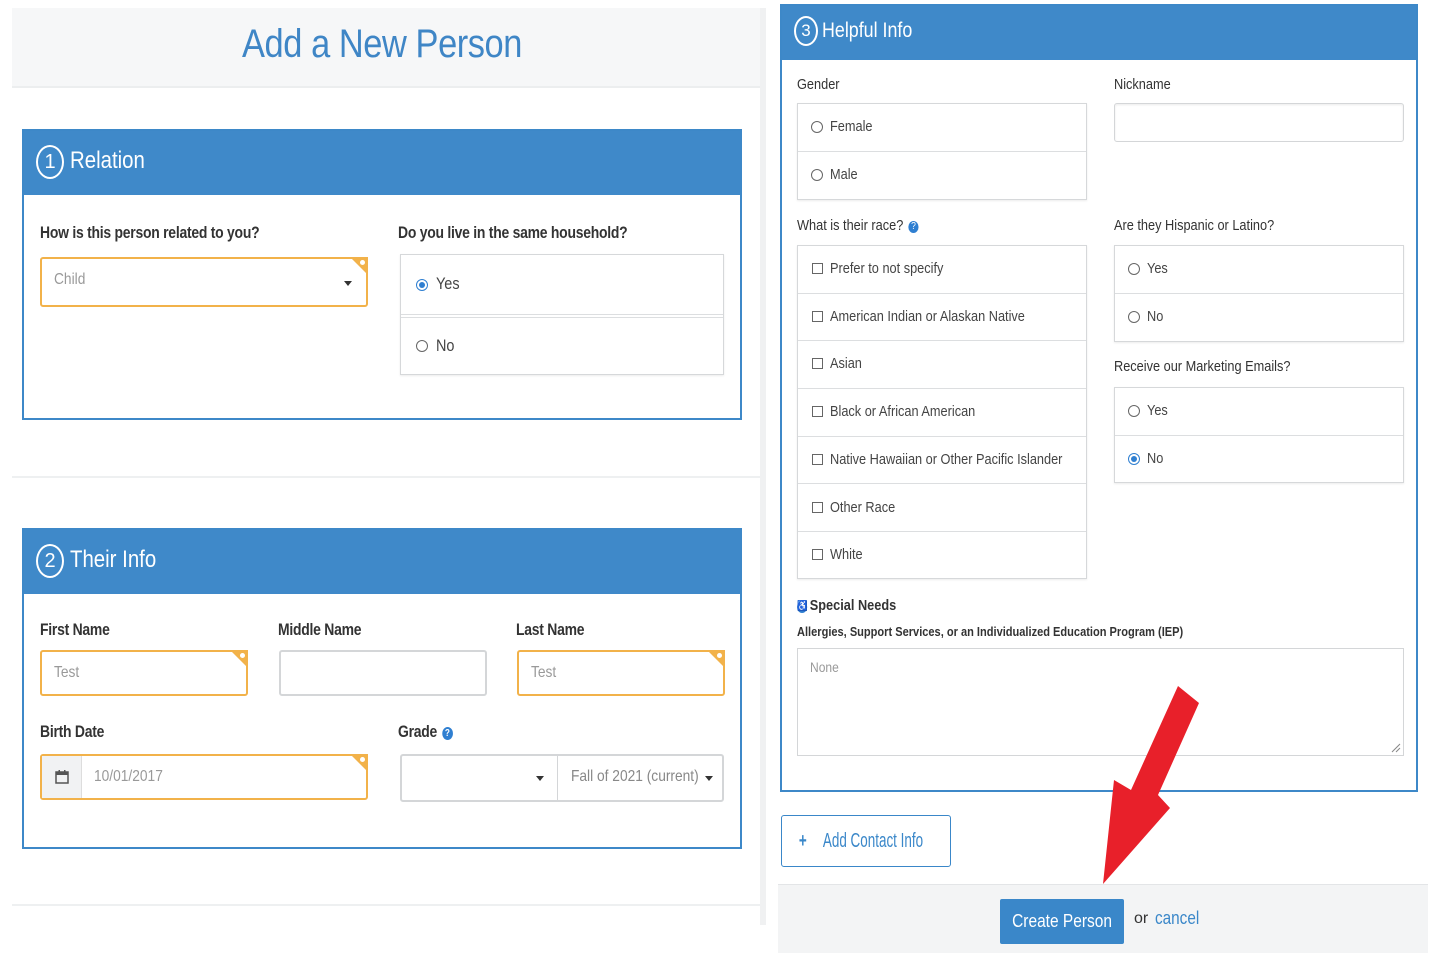 Image resolution: width=1432 pixels, height=953 pixels. What do you see at coordinates (1062, 921) in the screenshot?
I see `create-person-button: Create Person` at bounding box center [1062, 921].